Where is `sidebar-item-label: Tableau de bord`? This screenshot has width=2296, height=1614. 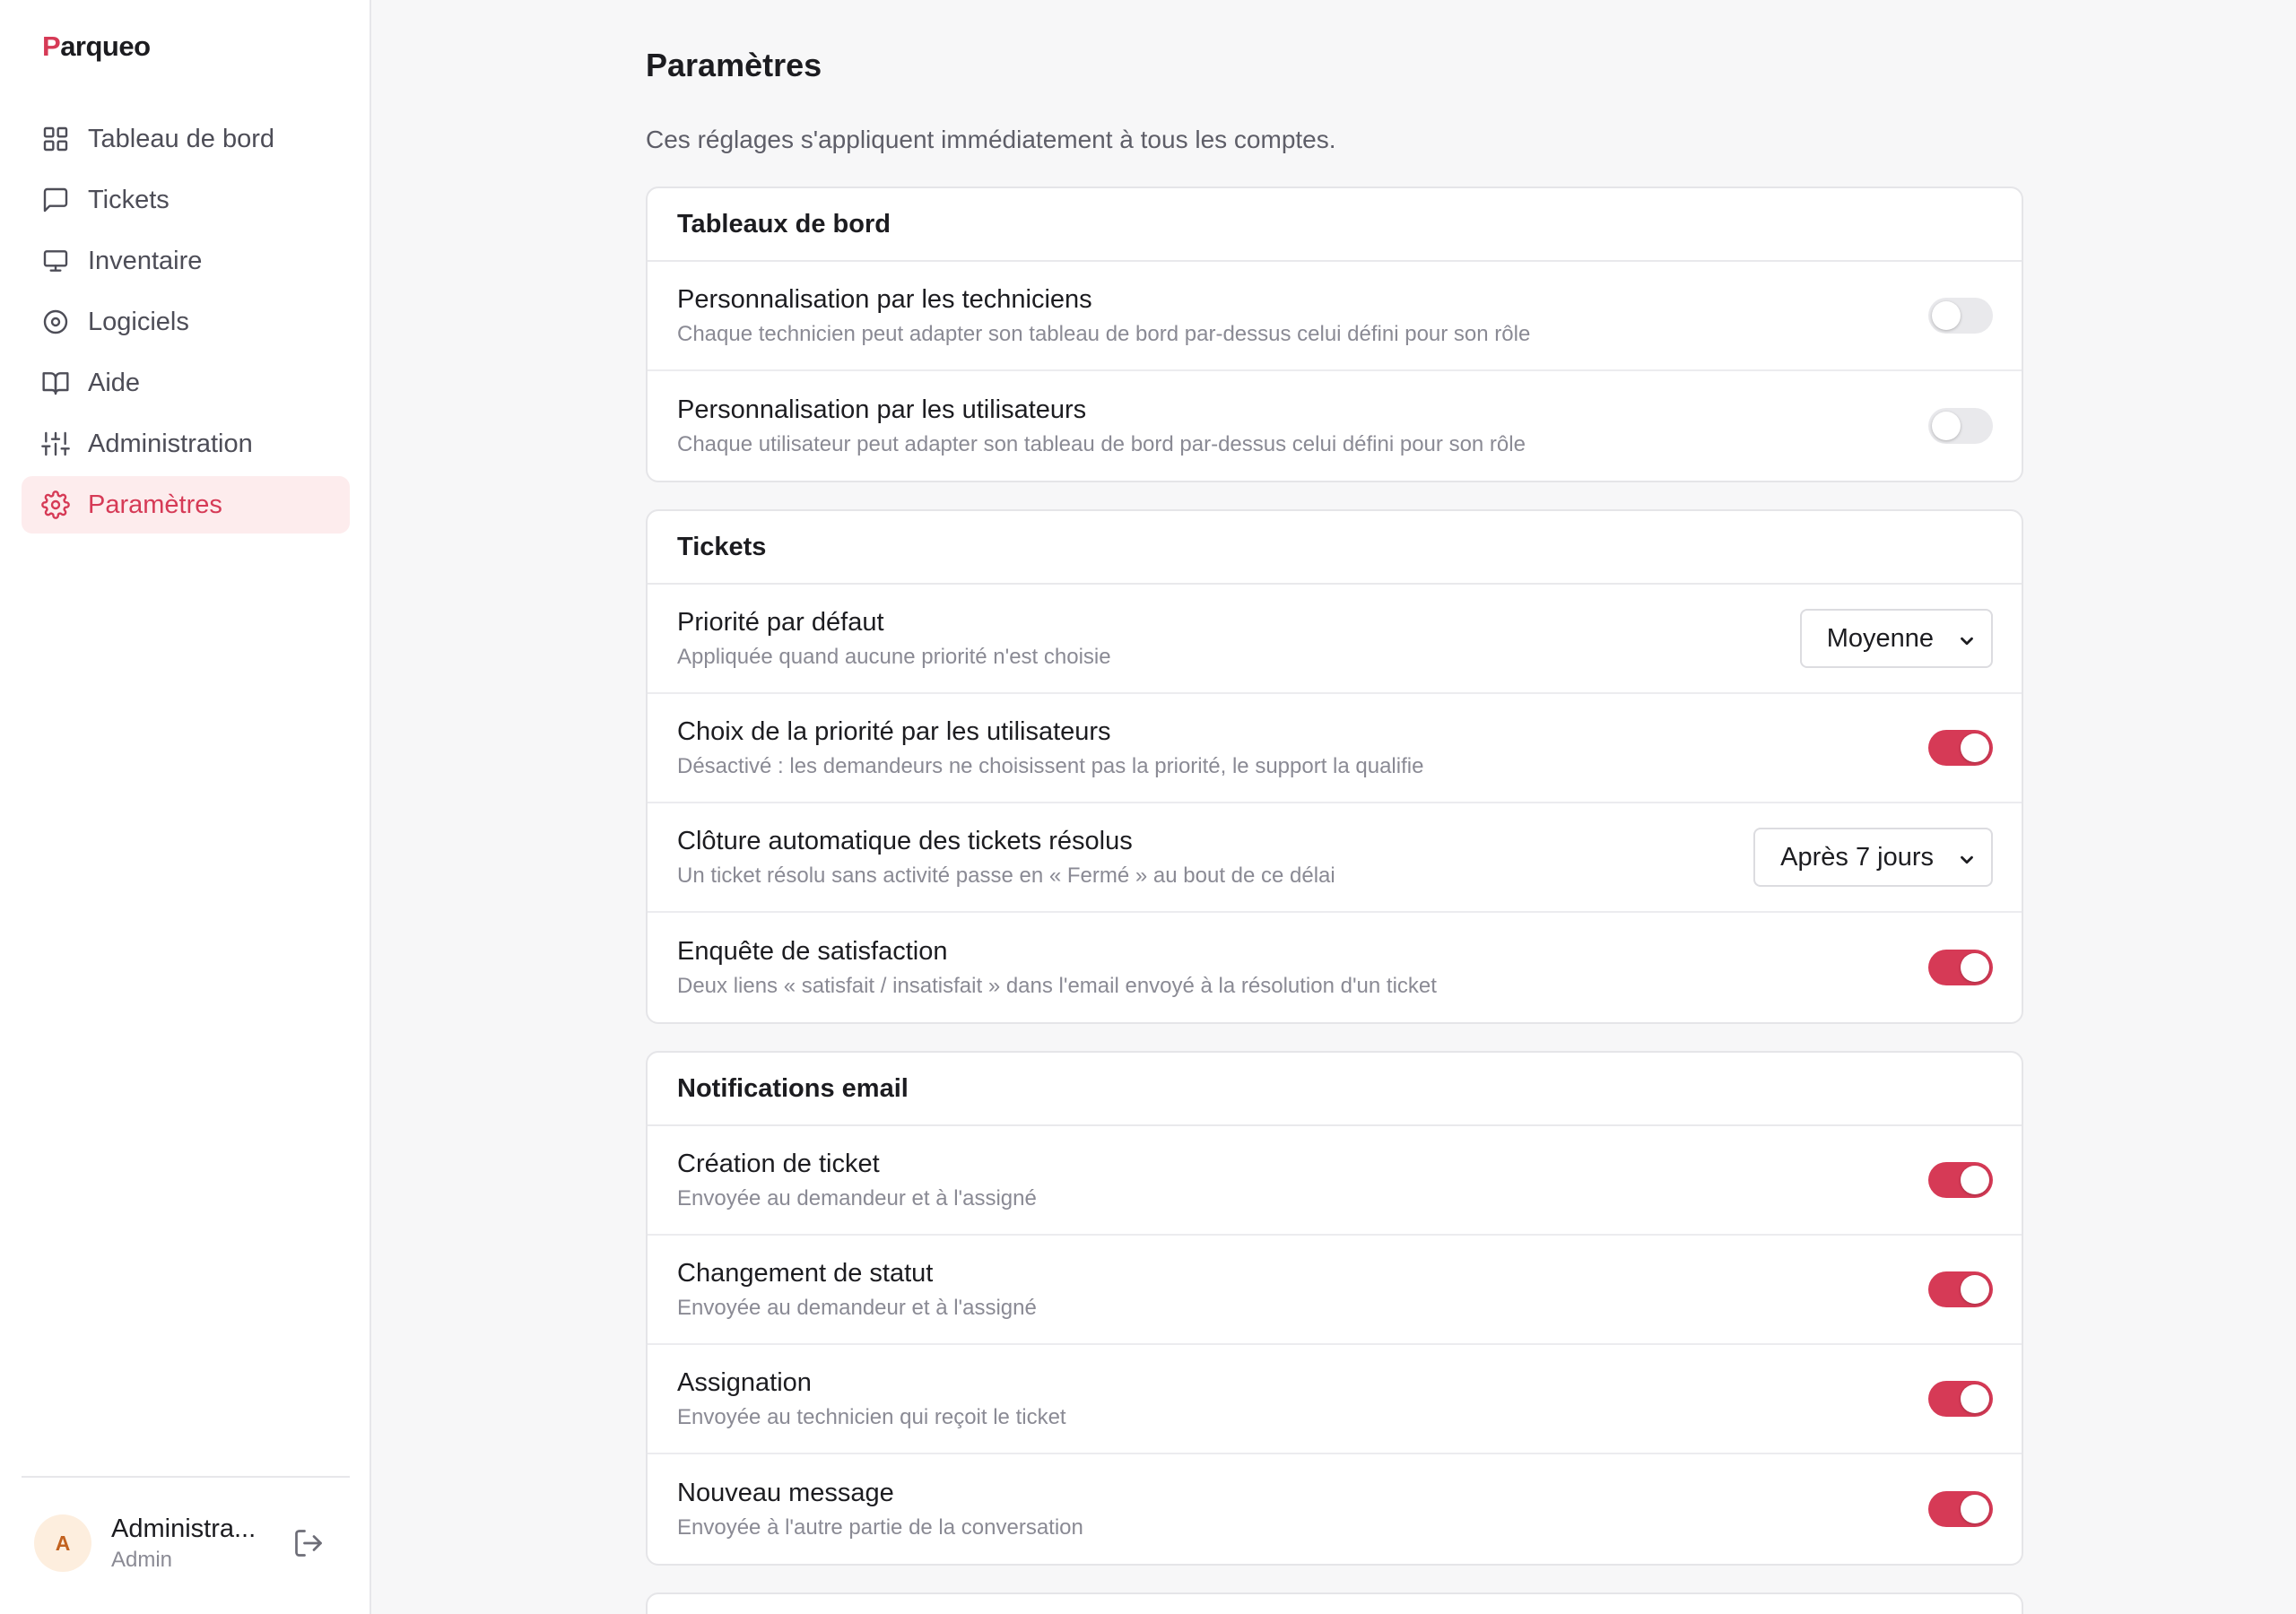
sidebar-item-label: Tableau de bord is located at coordinates (181, 138).